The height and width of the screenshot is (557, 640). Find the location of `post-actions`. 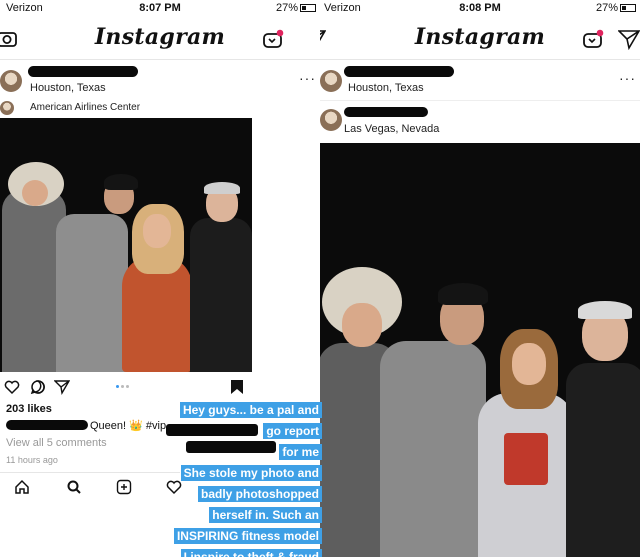

post-actions is located at coordinates (129, 387).